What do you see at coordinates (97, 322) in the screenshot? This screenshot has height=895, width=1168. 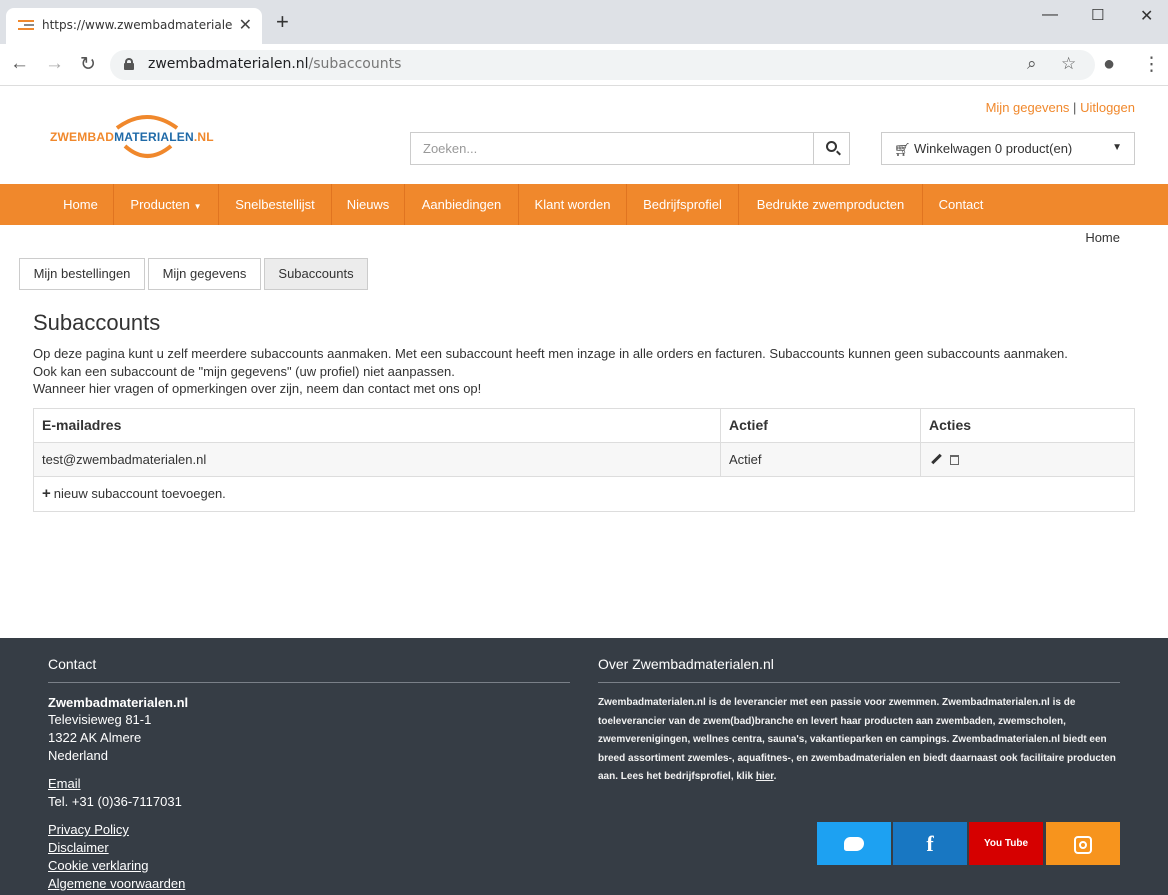 I see `page-title: Subaccounts` at bounding box center [97, 322].